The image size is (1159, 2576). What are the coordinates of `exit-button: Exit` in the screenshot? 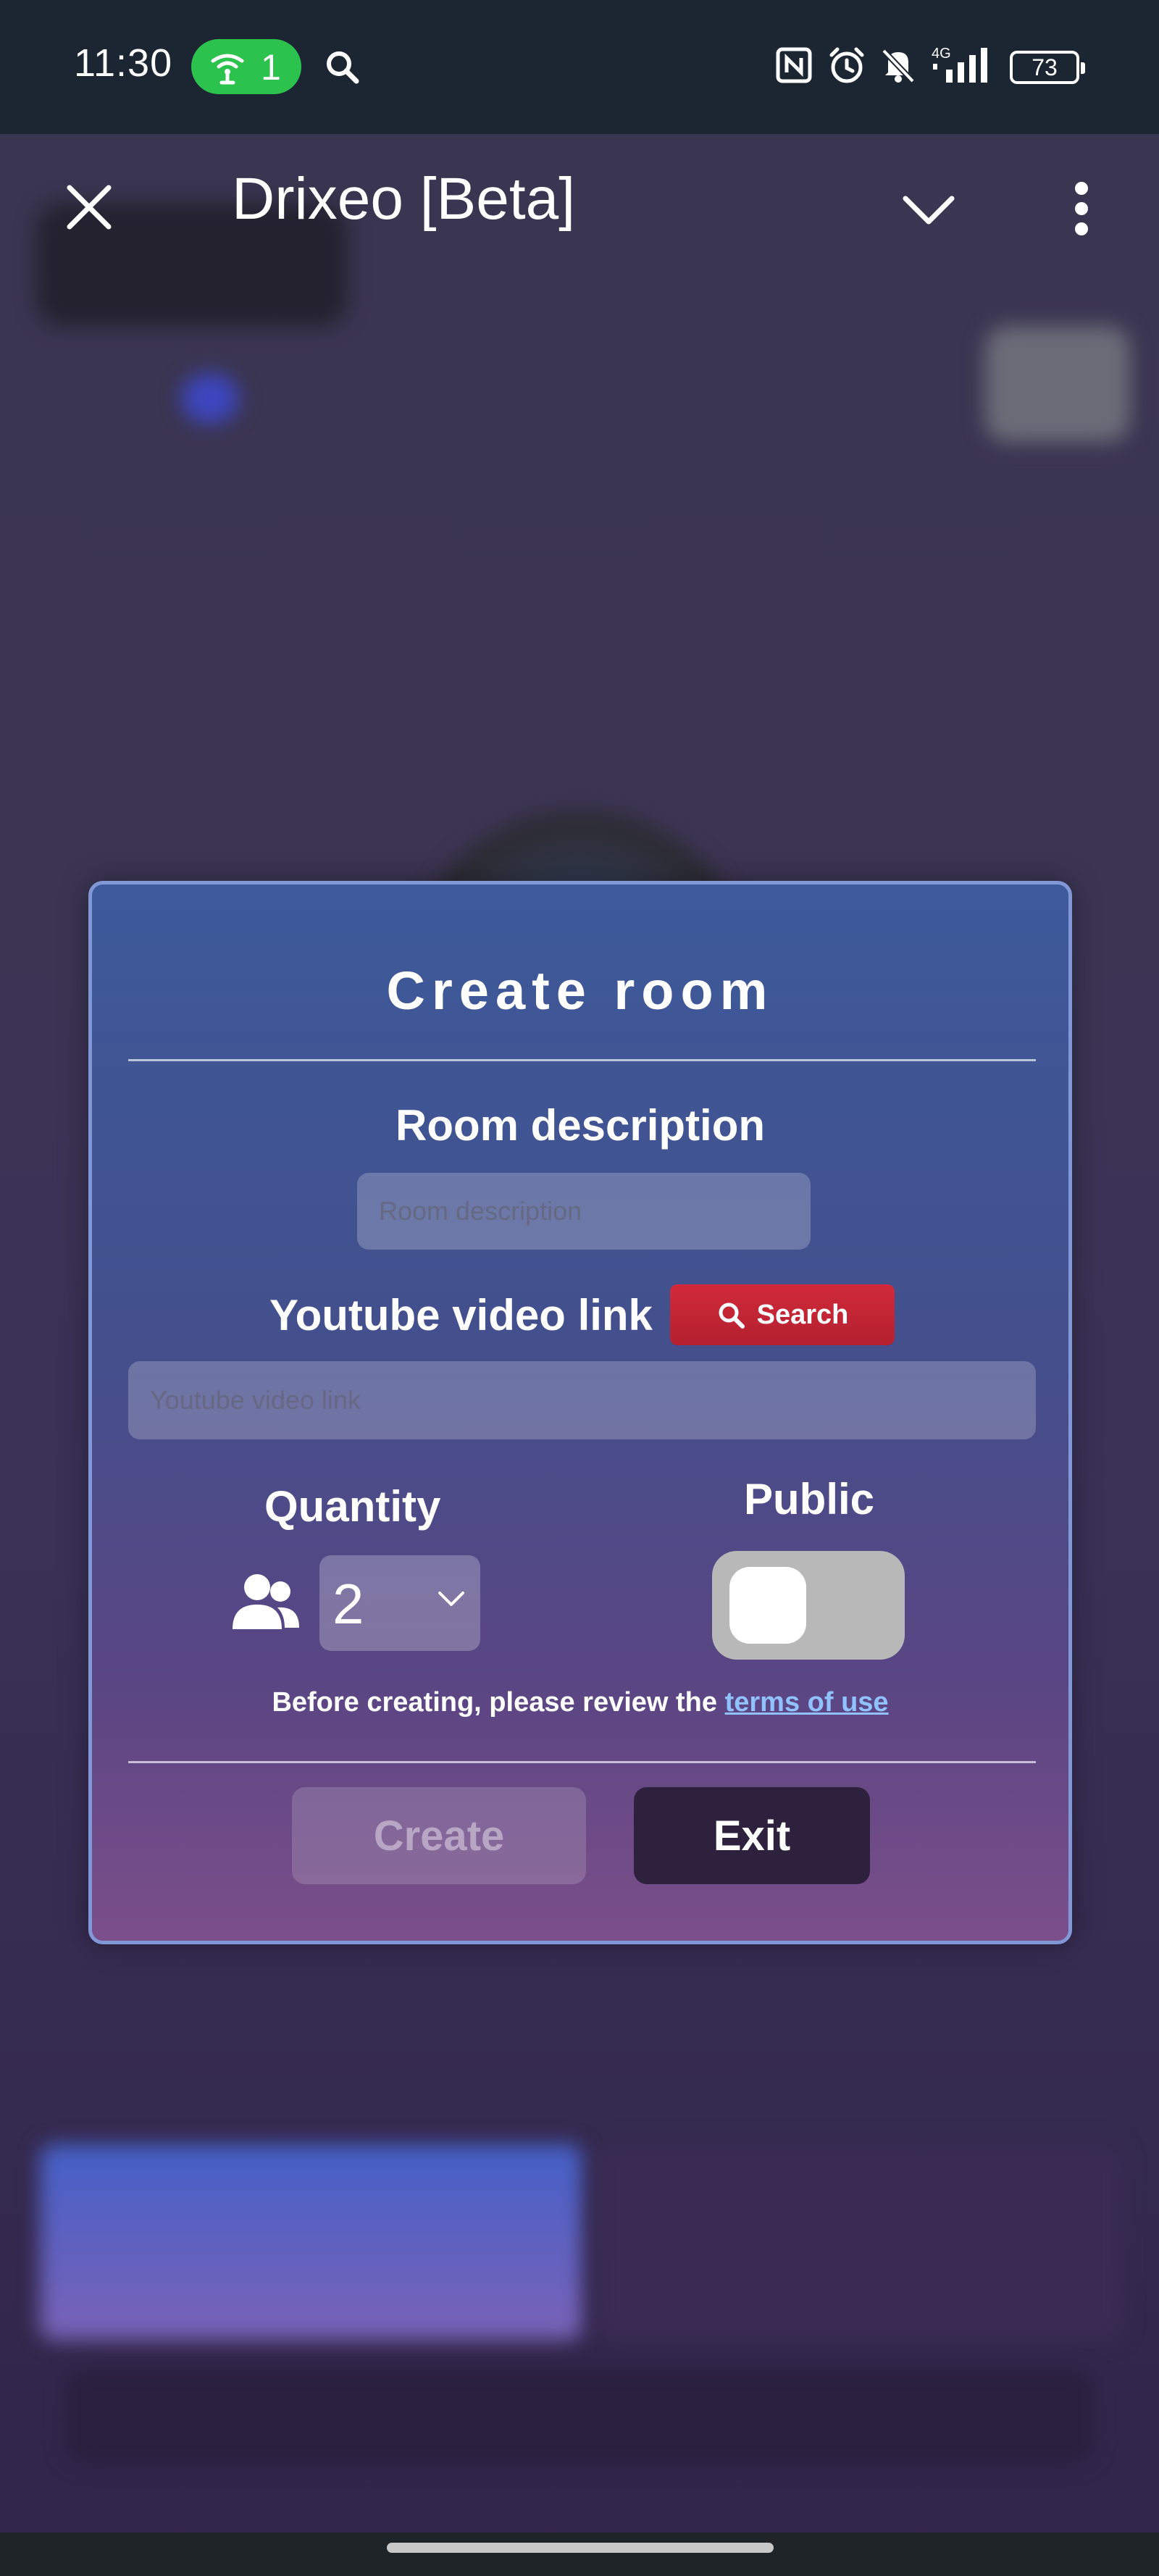 It's located at (752, 1835).